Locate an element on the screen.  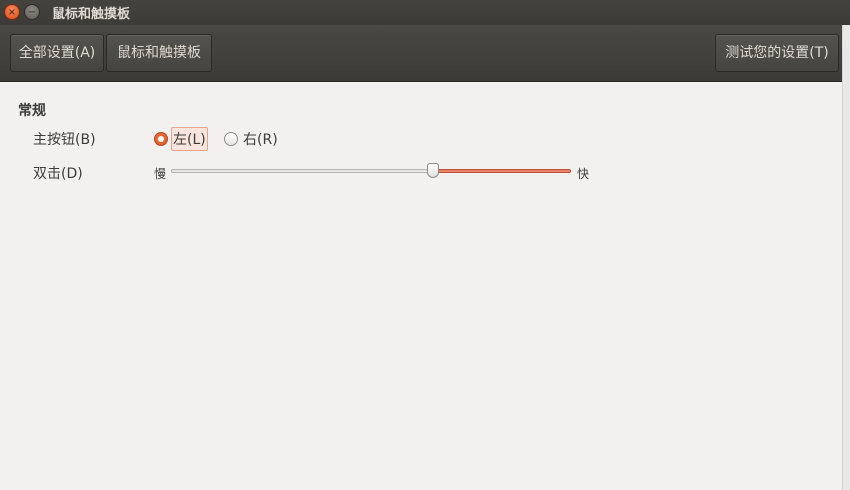
primary-button-label: 主按钮(B) is located at coordinates (64, 140).